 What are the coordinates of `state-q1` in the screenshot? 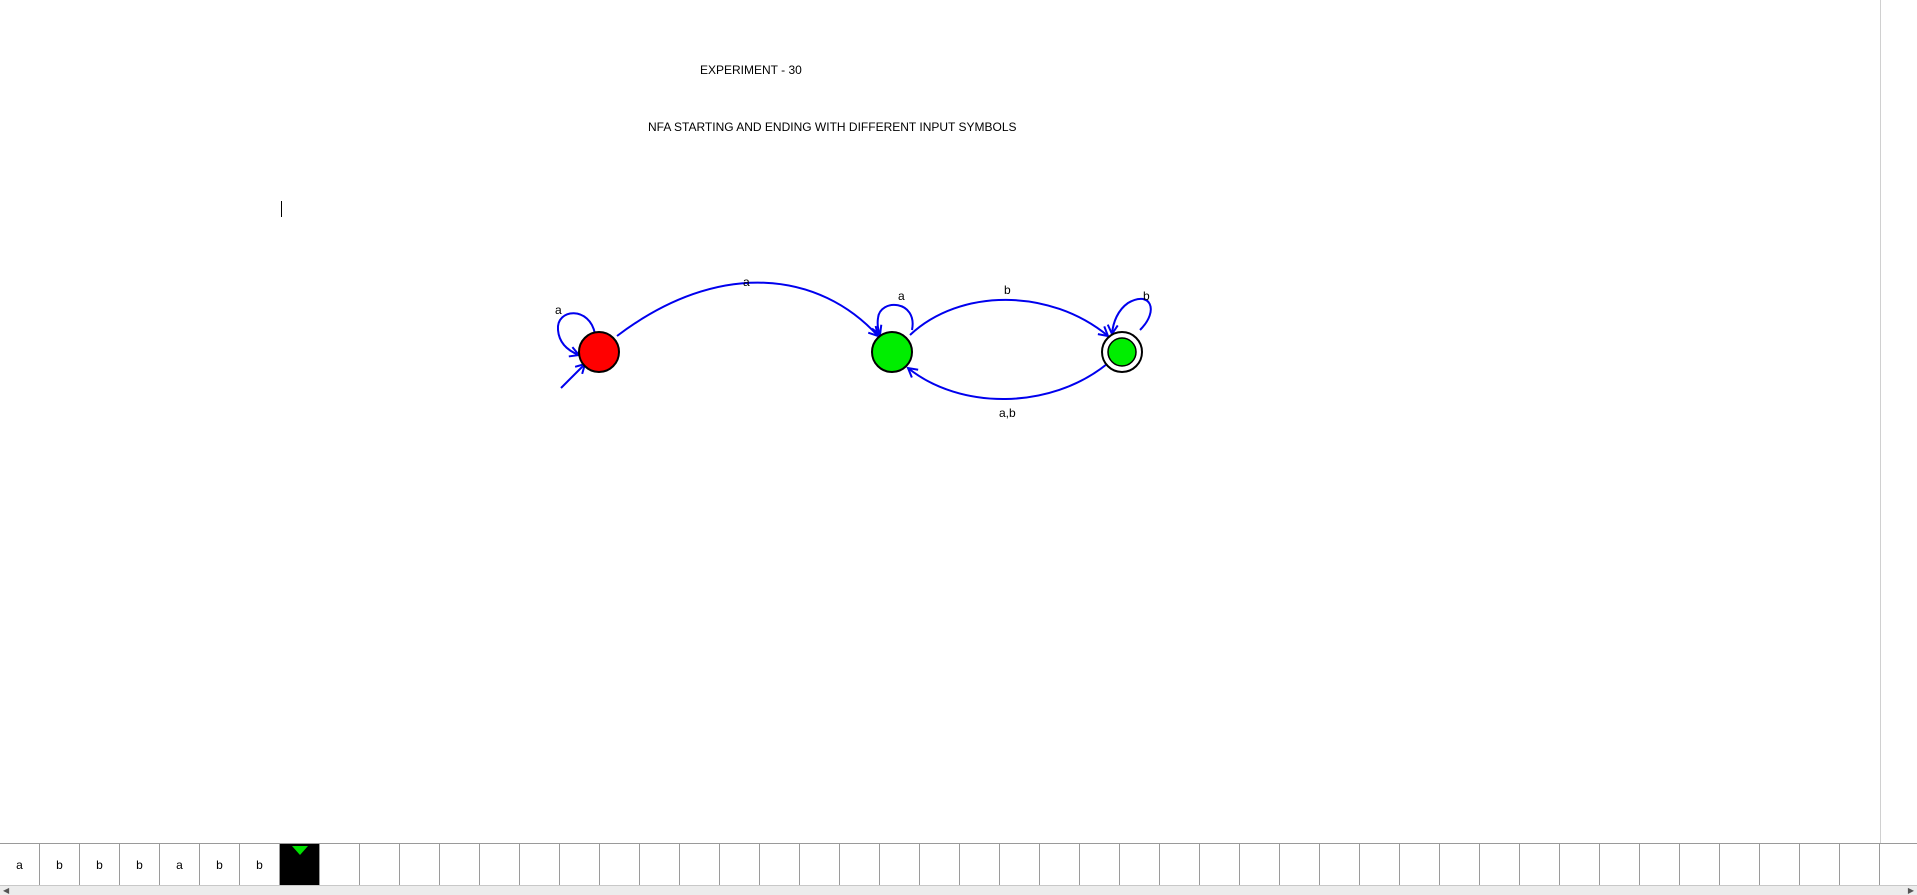 It's located at (892, 352).